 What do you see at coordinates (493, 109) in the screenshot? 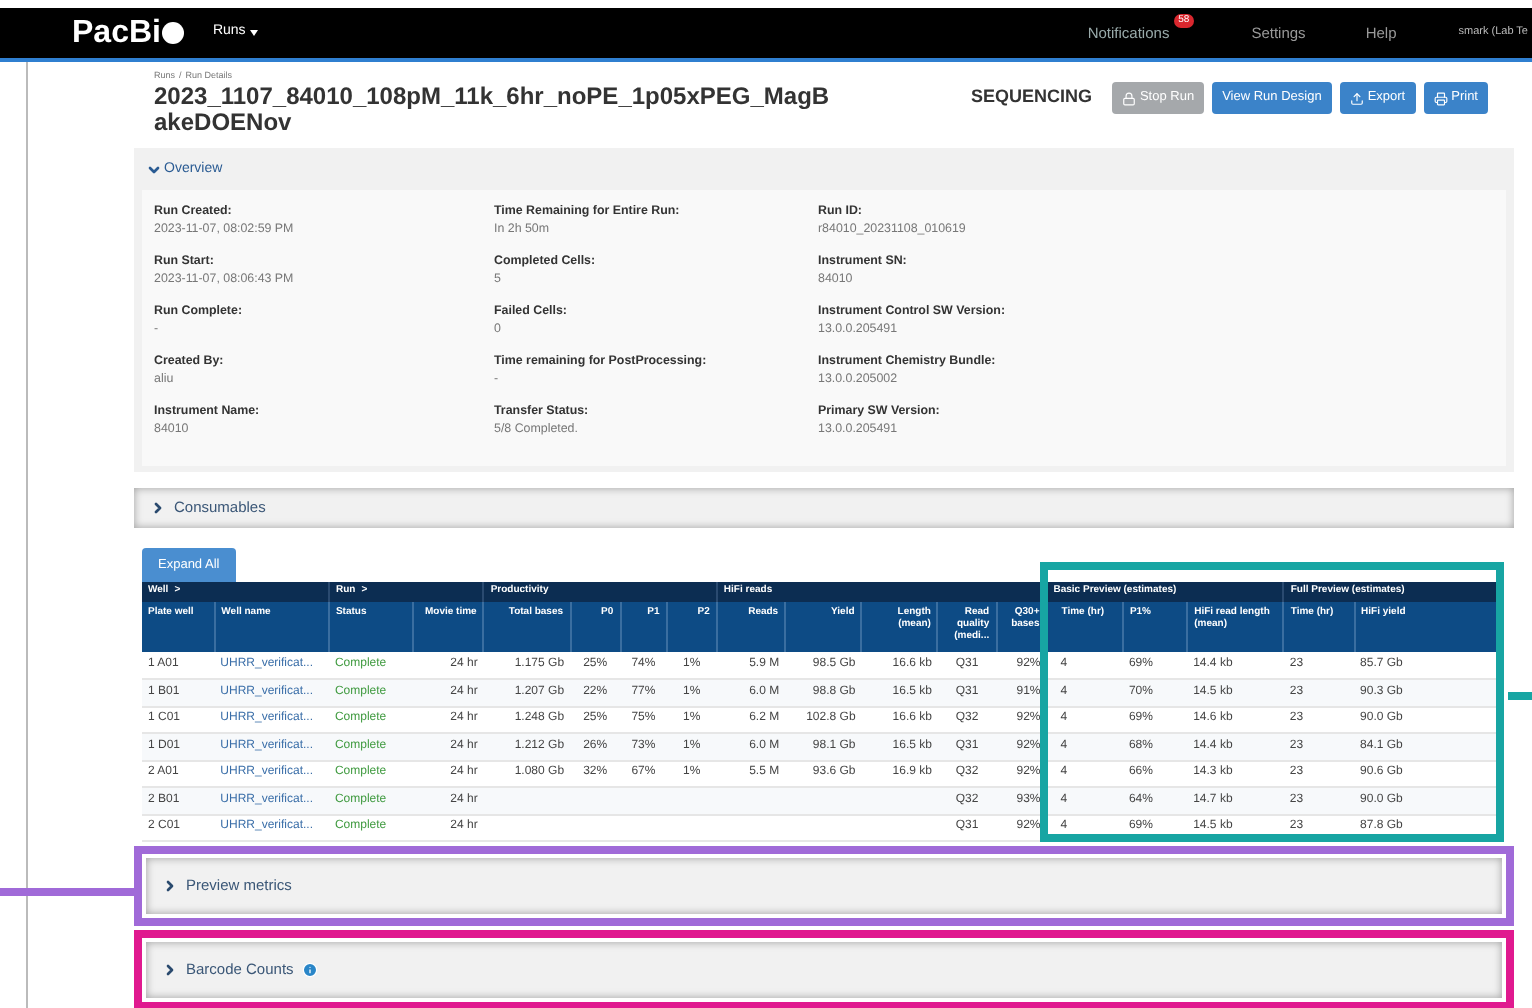
I see `run-title: 2023_1107_84010_108pM_11k_6hr_noPE_1p05xPEG_MagBakeDOENov` at bounding box center [493, 109].